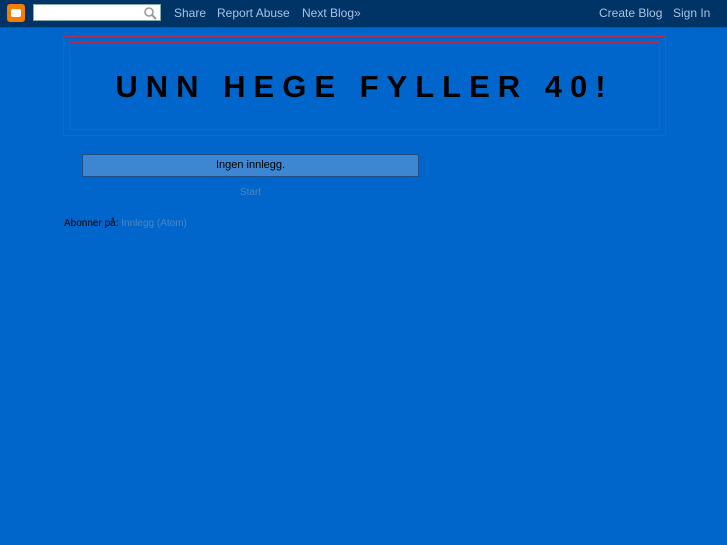 The image size is (727, 545). What do you see at coordinates (331, 13) in the screenshot?
I see `next-blog-link: Next Blog»` at bounding box center [331, 13].